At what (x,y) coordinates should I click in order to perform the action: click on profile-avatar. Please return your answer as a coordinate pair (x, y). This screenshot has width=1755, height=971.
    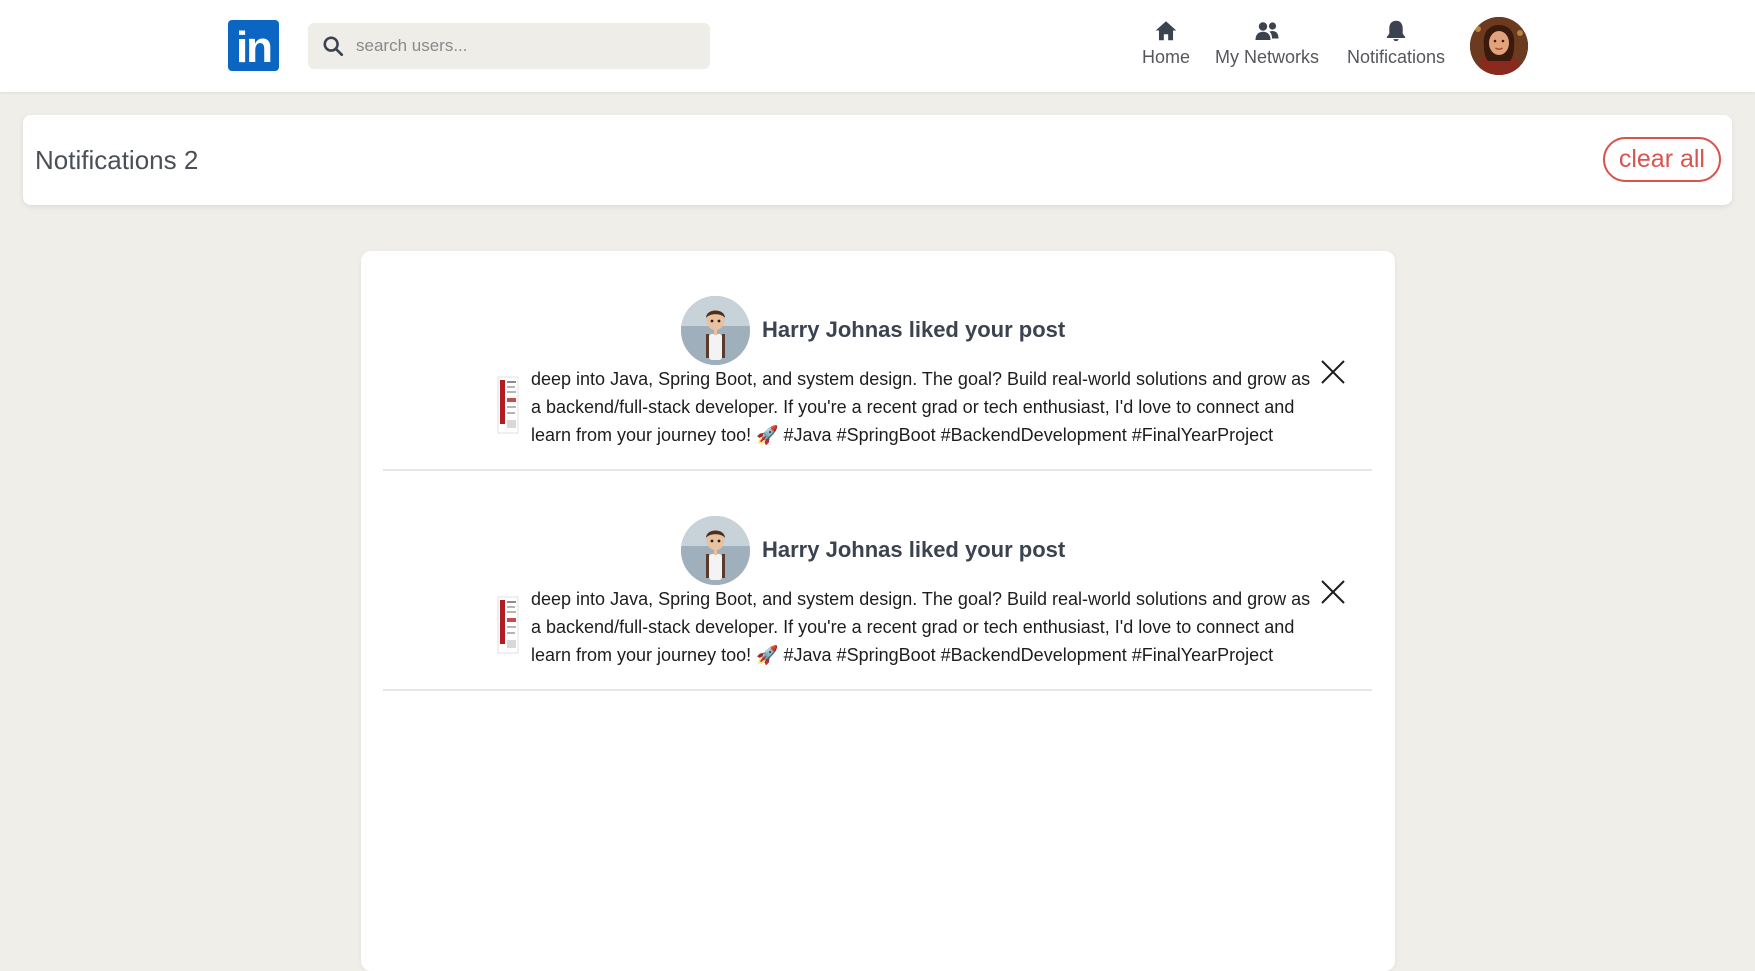
    Looking at the image, I should click on (1499, 46).